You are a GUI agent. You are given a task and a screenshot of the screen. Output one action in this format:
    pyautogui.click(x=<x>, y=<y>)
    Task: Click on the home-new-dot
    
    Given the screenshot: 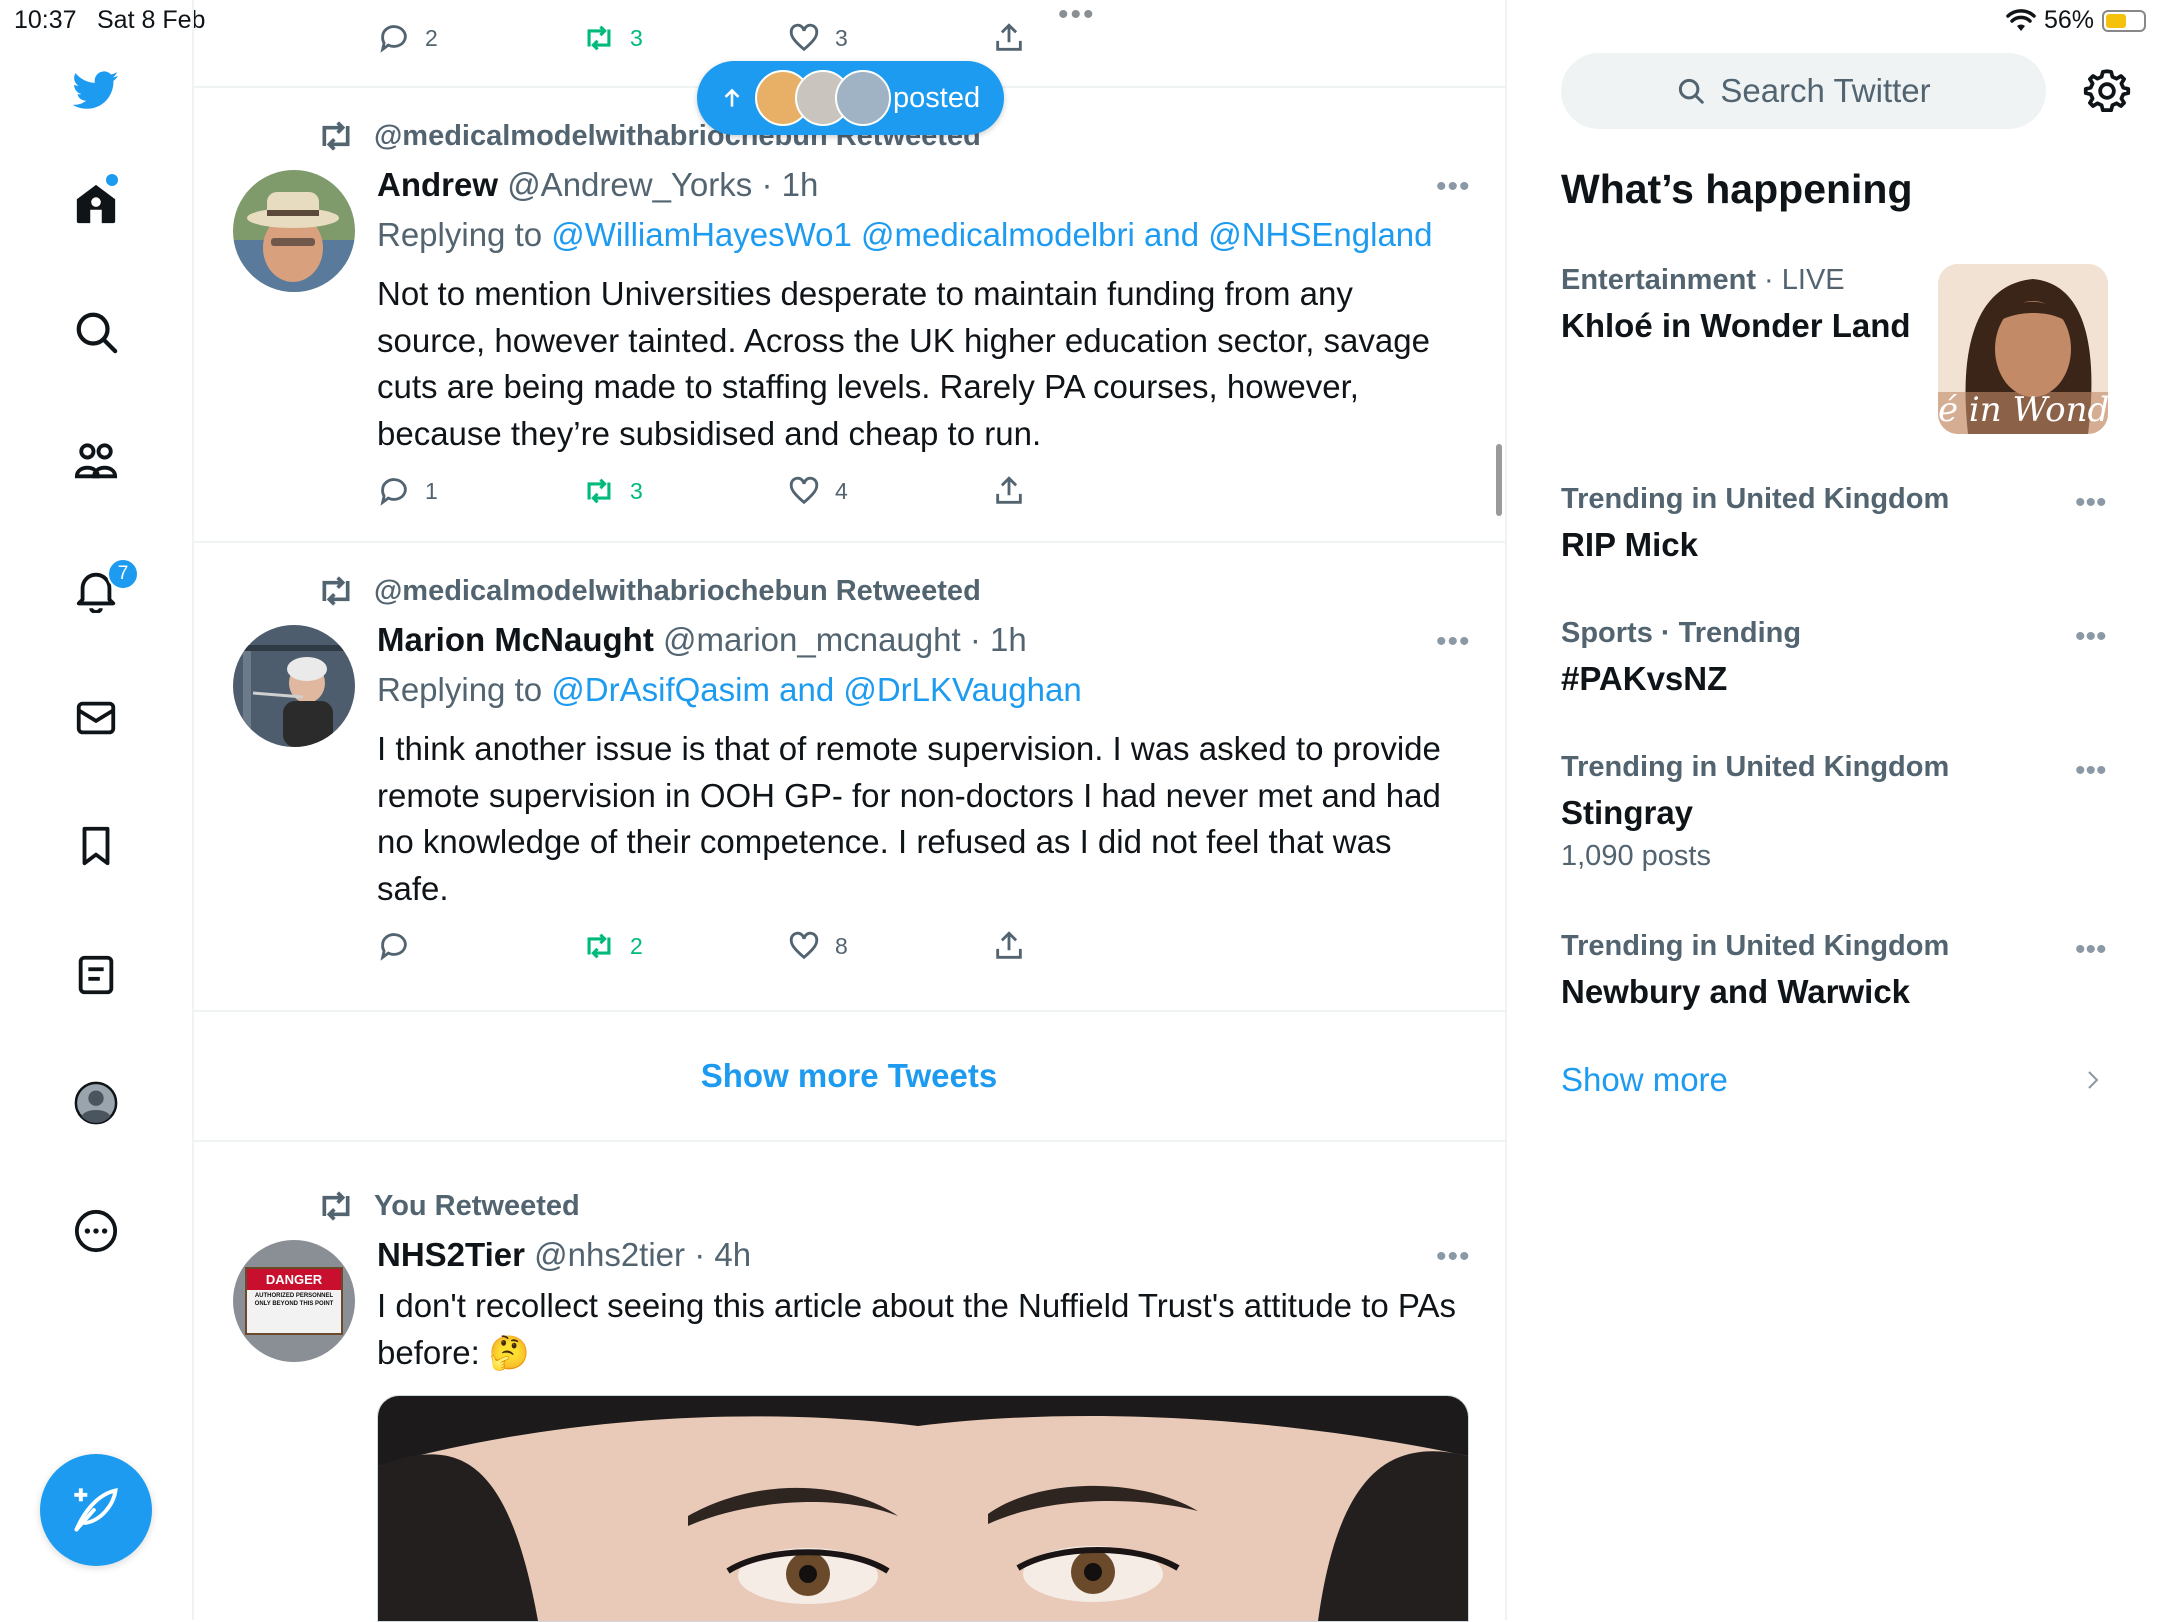 What is the action you would take?
    pyautogui.click(x=112, y=180)
    